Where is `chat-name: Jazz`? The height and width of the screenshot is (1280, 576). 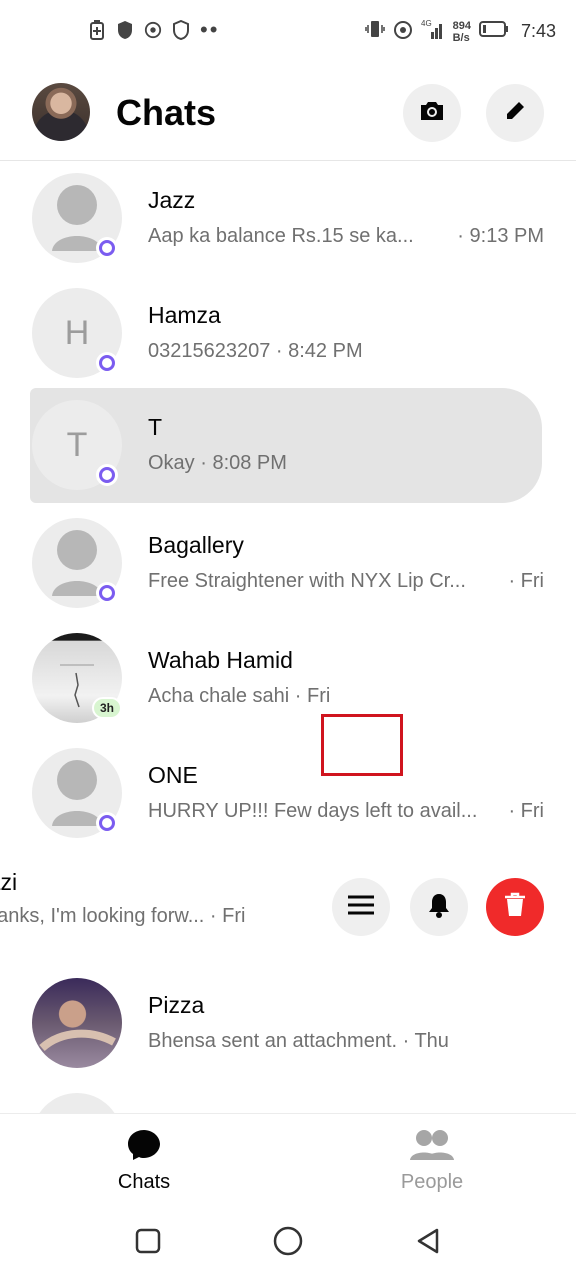
chat-name: Jazz is located at coordinates (172, 200).